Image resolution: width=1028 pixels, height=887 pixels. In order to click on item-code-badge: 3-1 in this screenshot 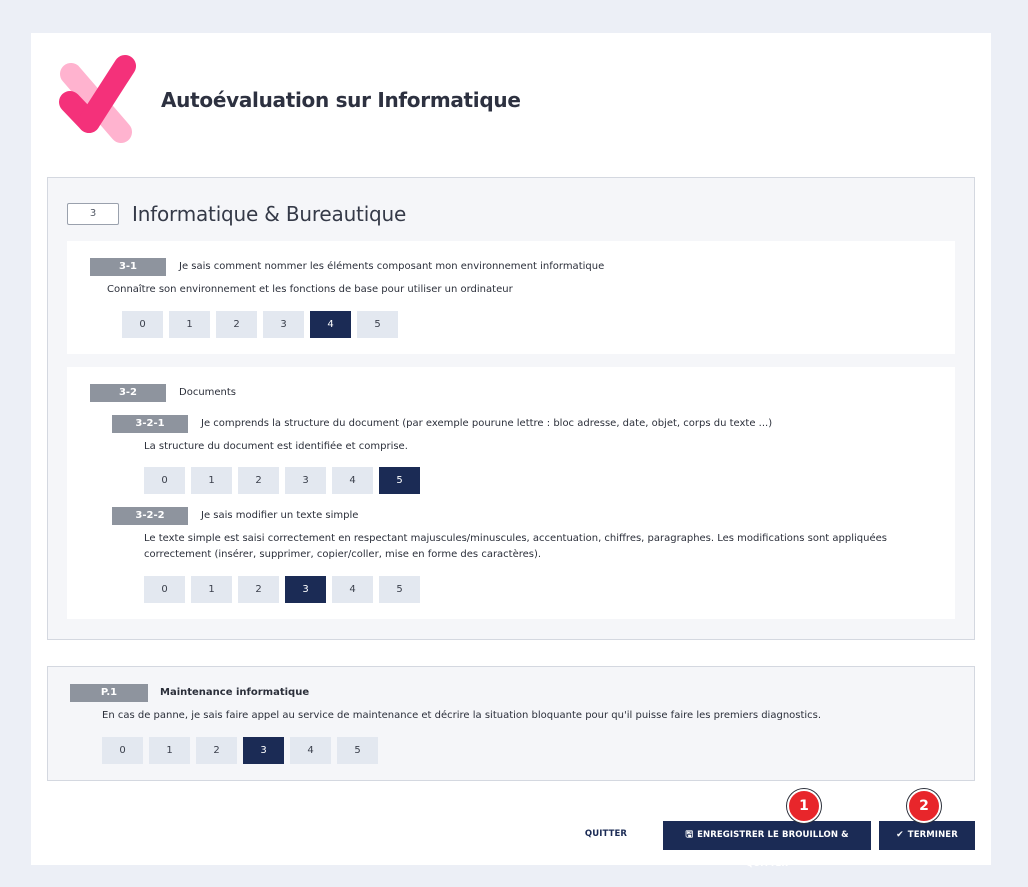, I will do `click(128, 267)`.